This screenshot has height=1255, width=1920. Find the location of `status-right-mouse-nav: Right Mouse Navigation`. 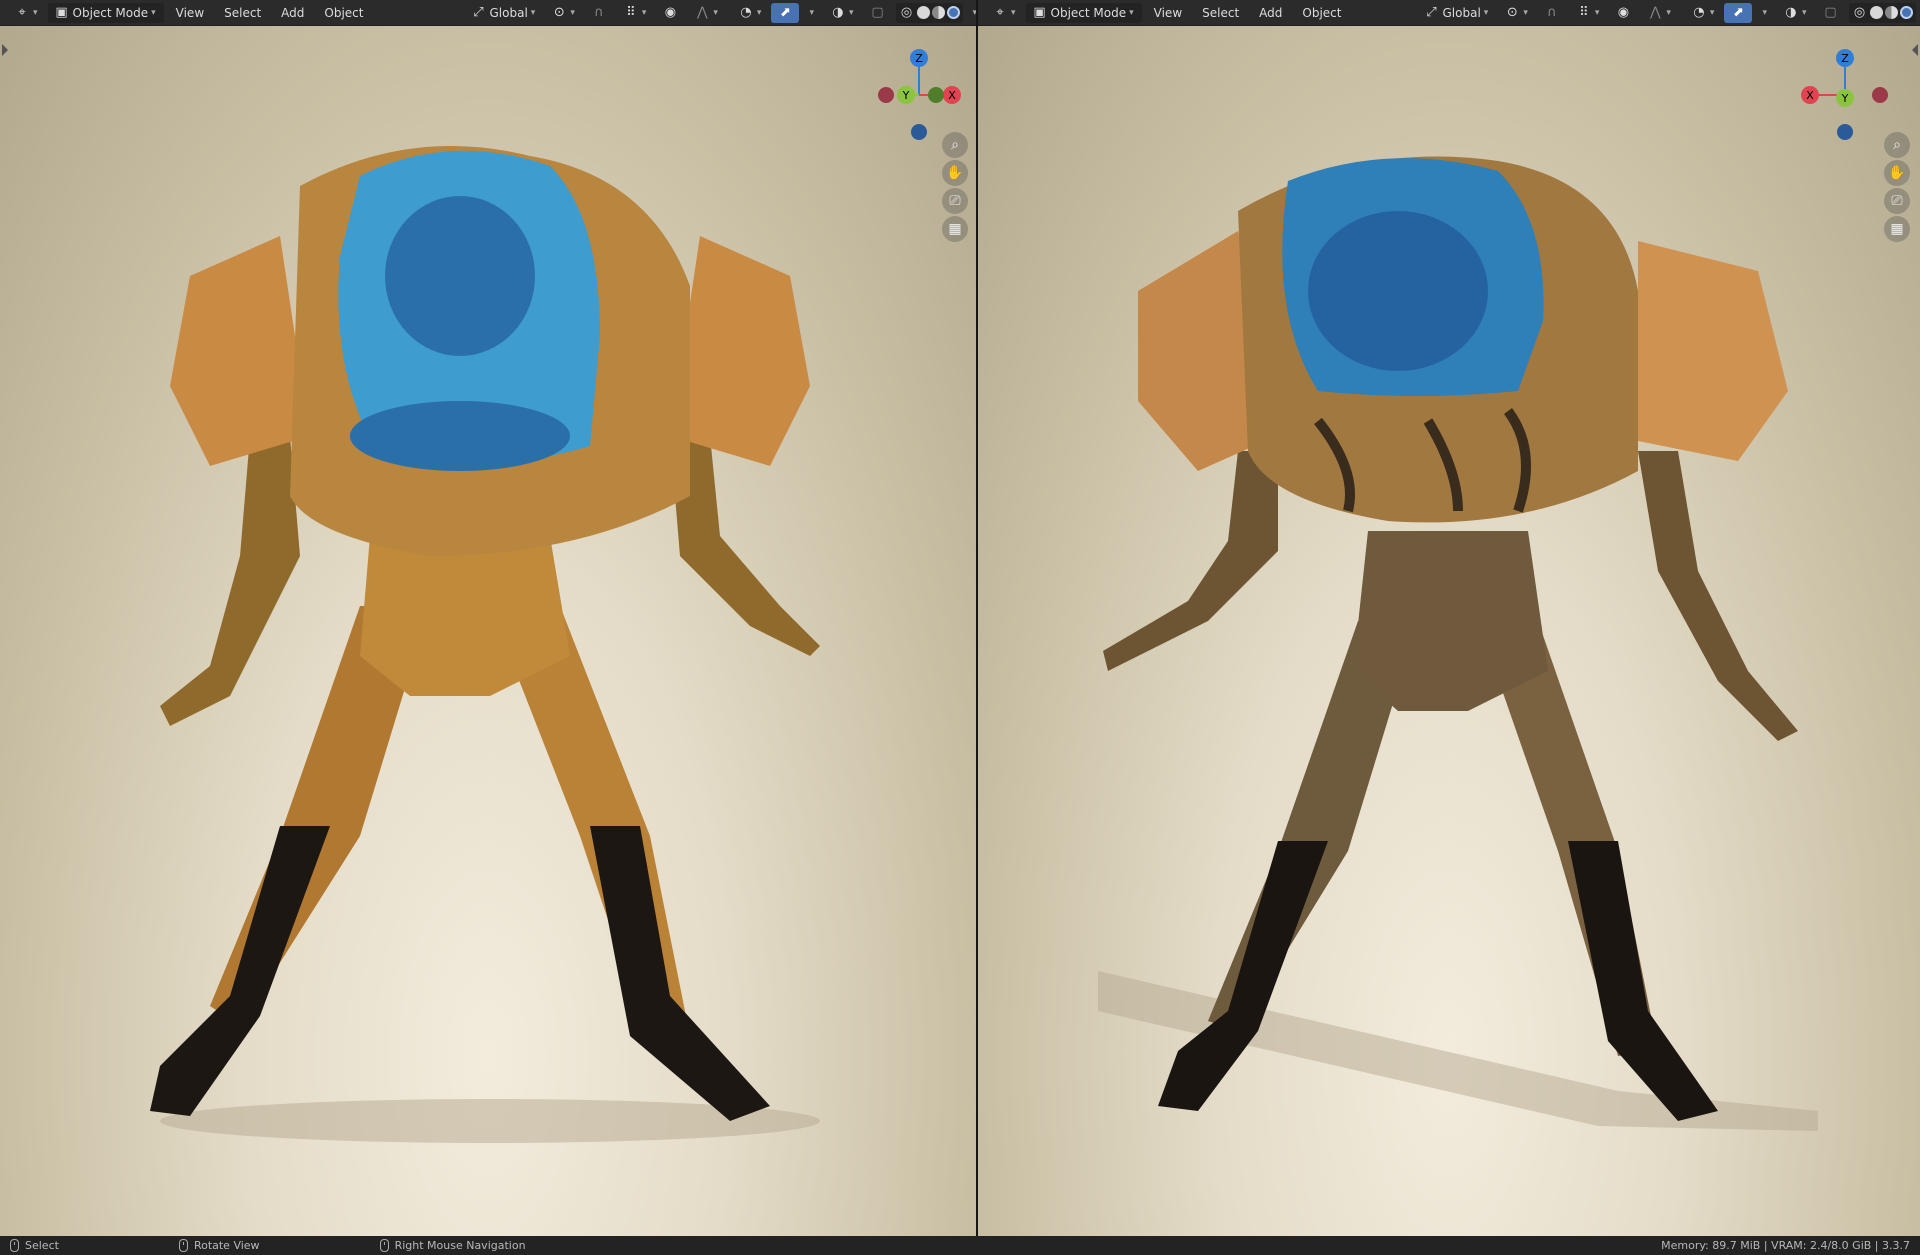

status-right-mouse-nav: Right Mouse Navigation is located at coordinates (452, 1245).